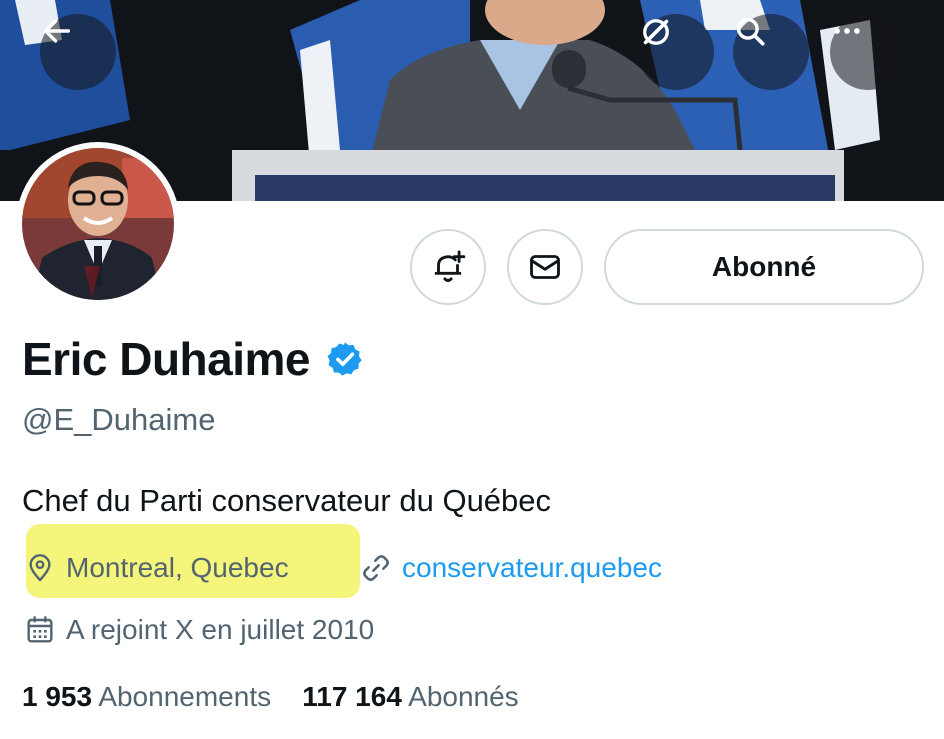 This screenshot has width=944, height=739. I want to click on follow-stats: 1 953 Abonnements 117 164 Abonnés, so click(270, 697).